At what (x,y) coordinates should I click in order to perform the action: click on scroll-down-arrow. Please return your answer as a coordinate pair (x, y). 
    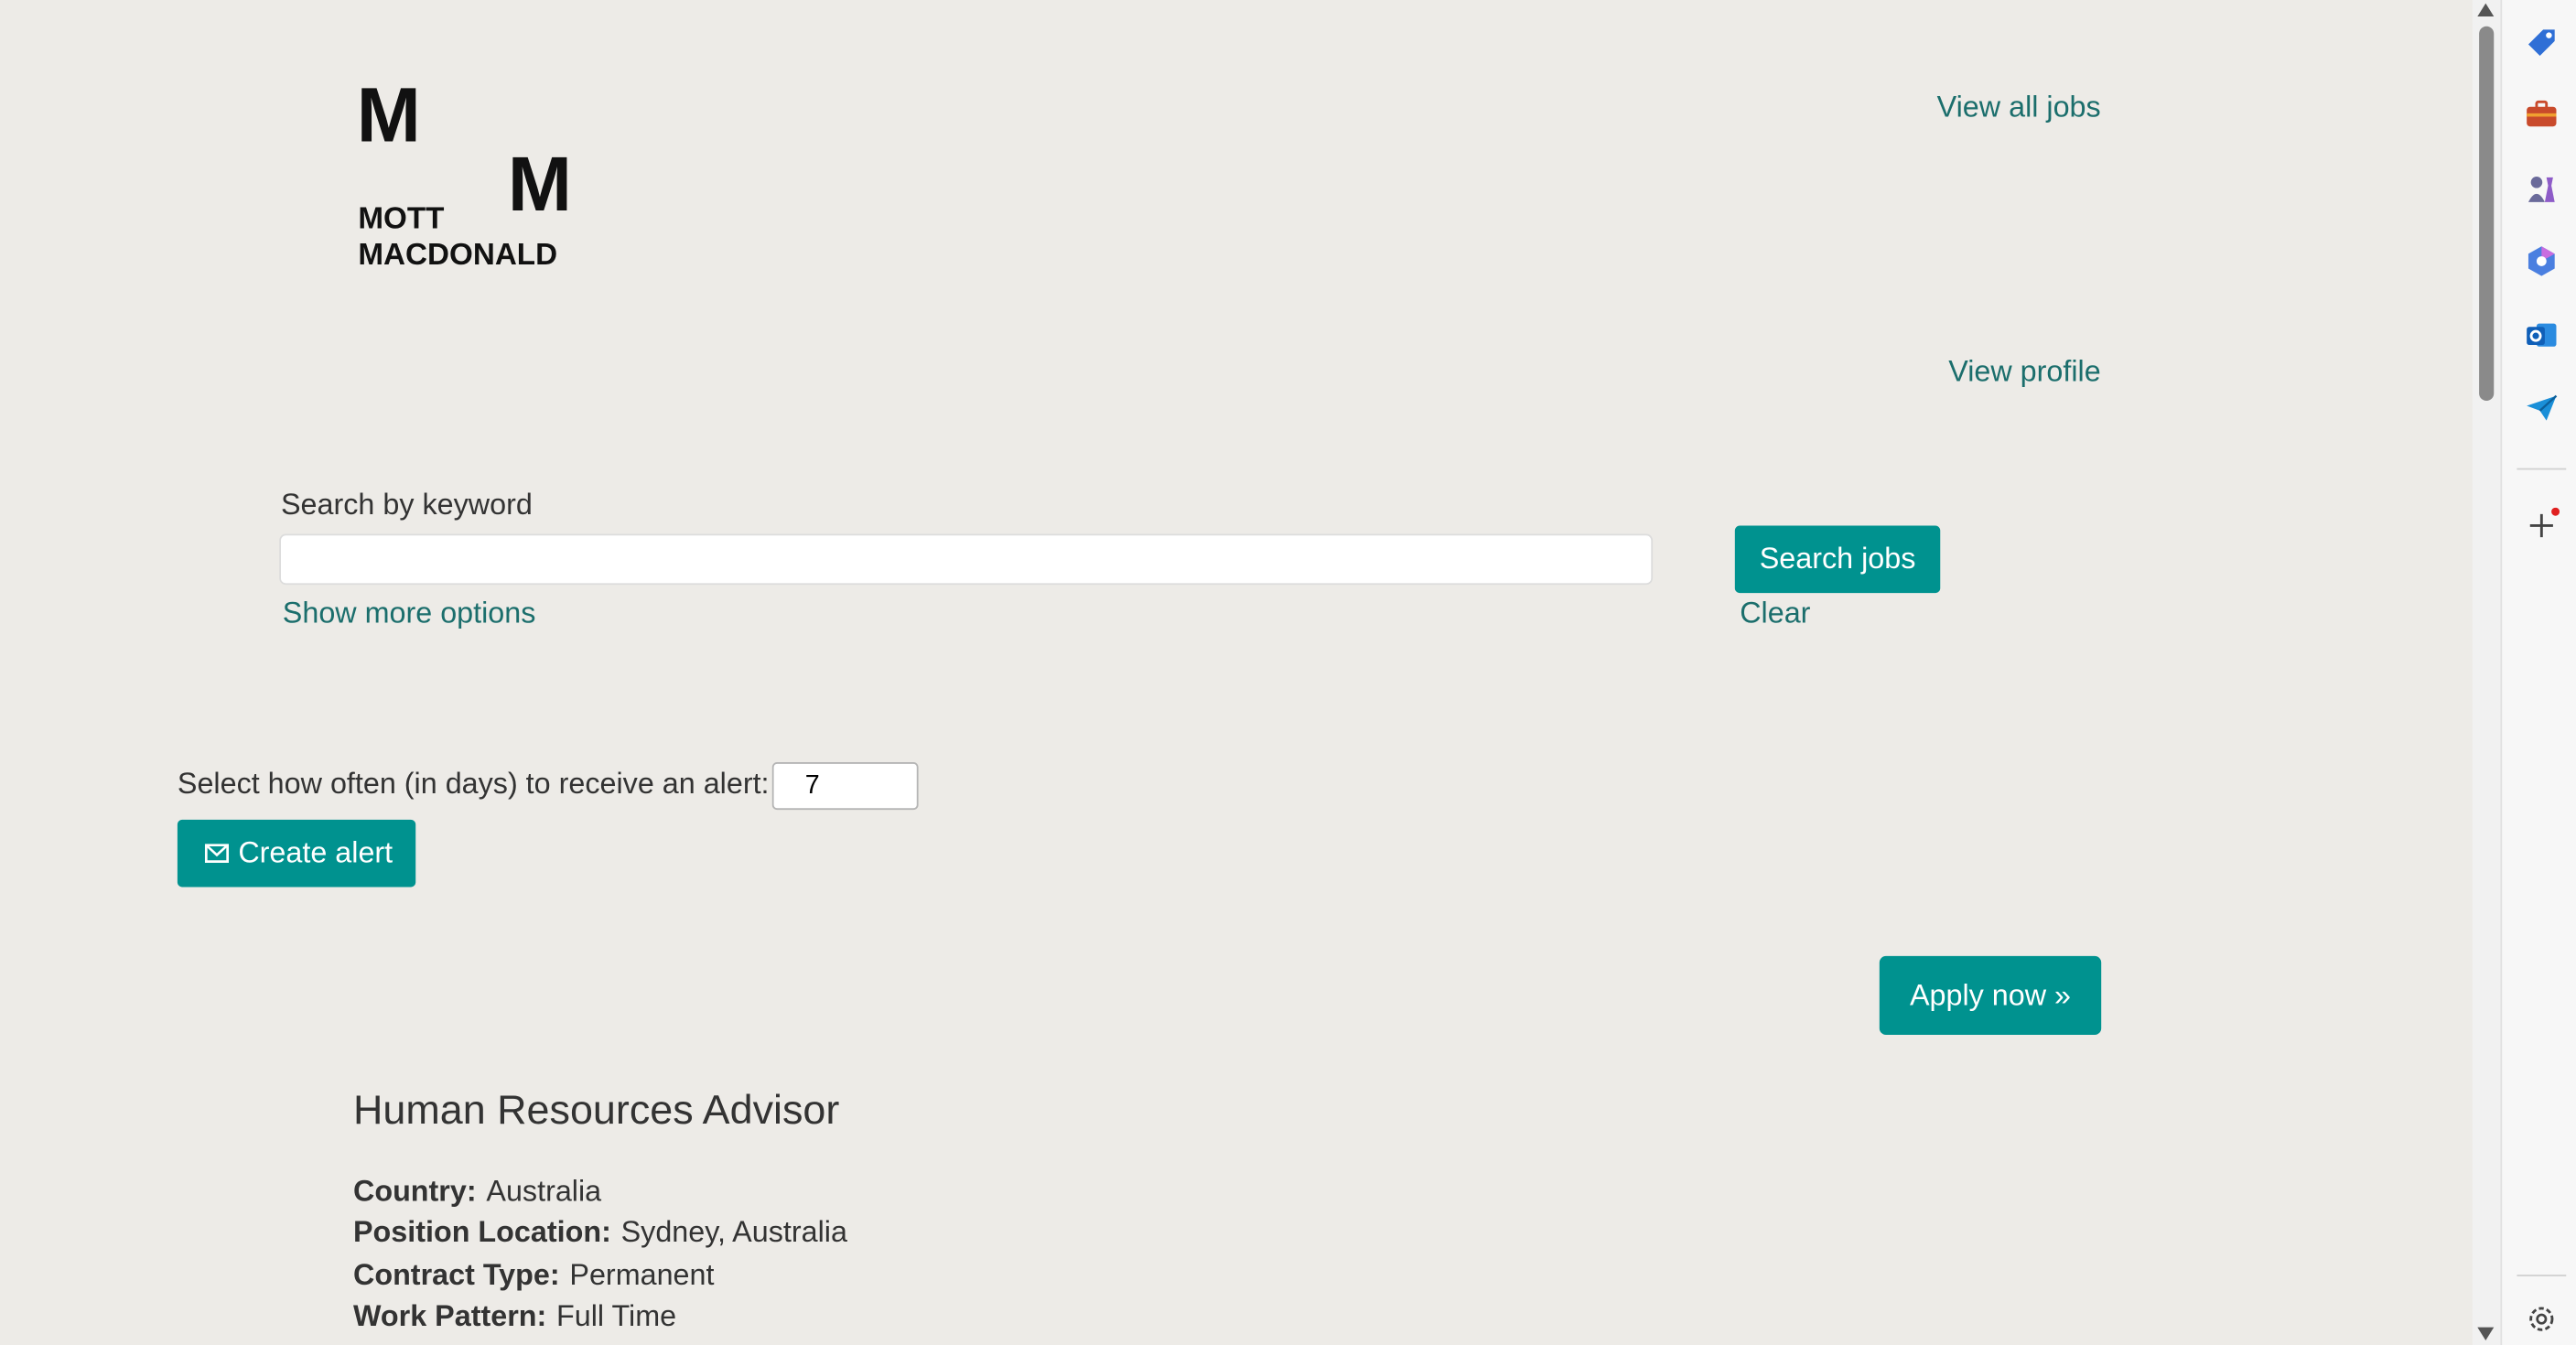
    Looking at the image, I should click on (2486, 1333).